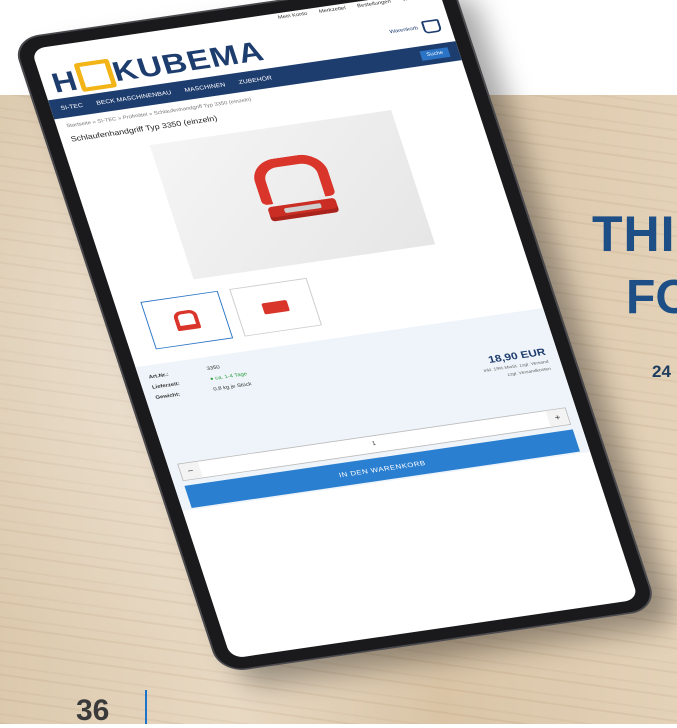 The height and width of the screenshot is (728, 677). I want to click on headline-line-2: FO, so click(651, 297).